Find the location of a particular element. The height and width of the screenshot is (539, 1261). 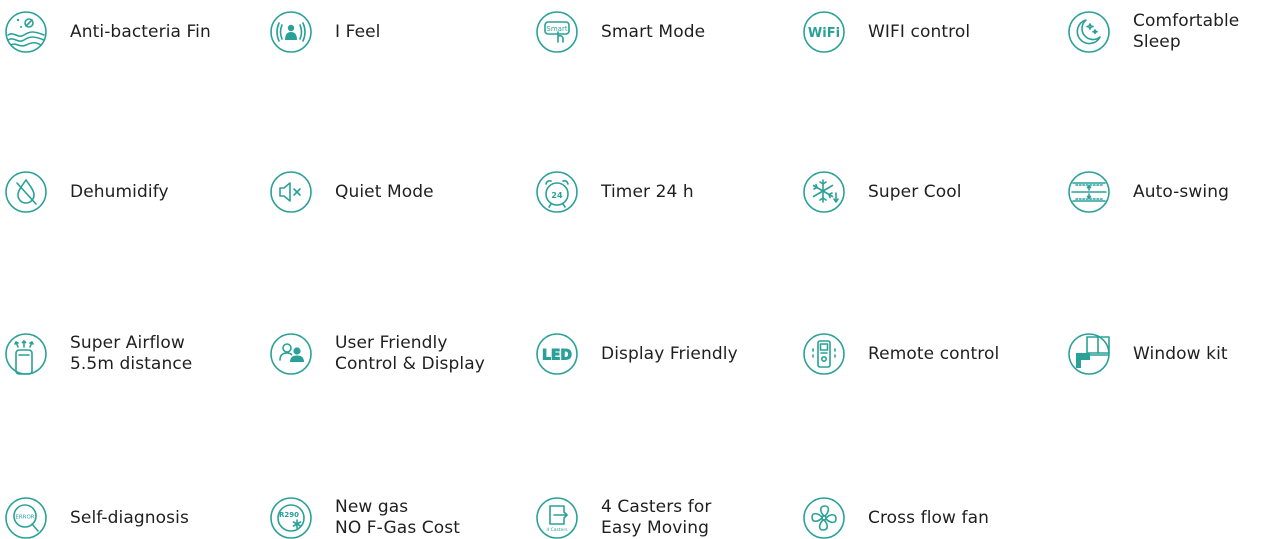

led-display-icon: LED is located at coordinates (557, 354).